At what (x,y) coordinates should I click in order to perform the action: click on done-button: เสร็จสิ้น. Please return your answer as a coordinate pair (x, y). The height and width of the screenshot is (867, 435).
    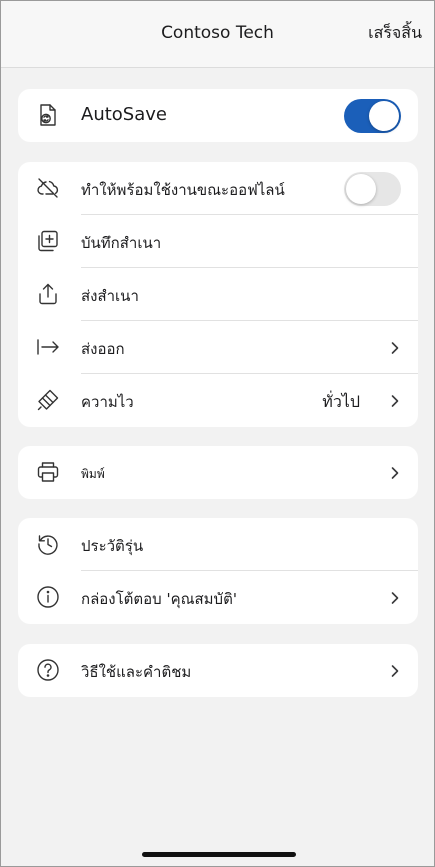
    Looking at the image, I should click on (395, 33).